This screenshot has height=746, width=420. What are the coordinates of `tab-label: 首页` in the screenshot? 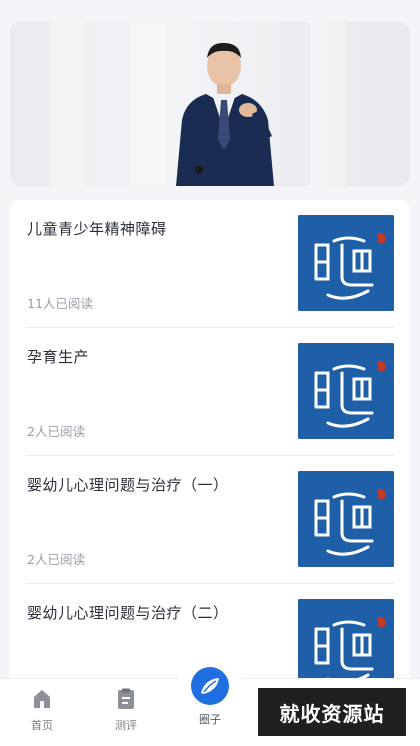 It's located at (42, 725).